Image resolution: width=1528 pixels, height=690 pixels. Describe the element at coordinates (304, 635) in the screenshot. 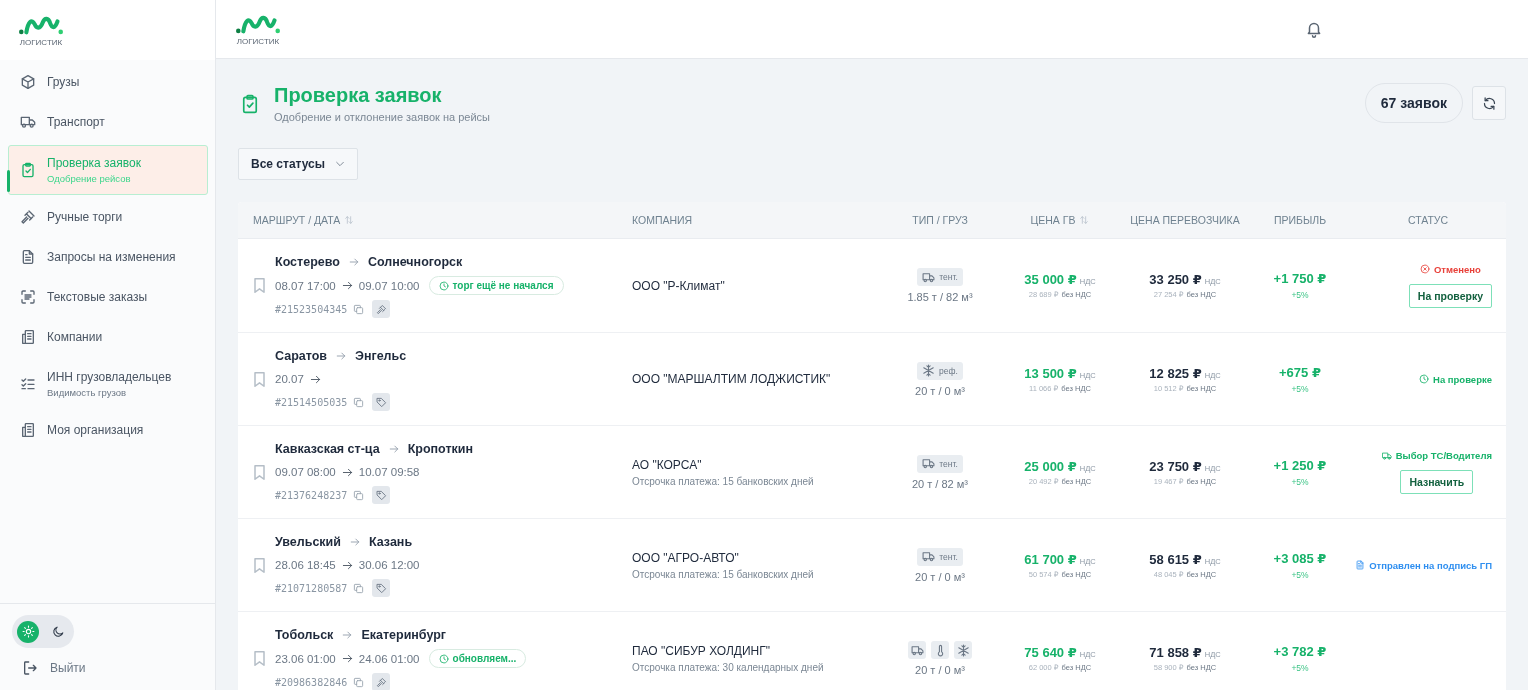

I see `origin-city: Тобольск` at that location.